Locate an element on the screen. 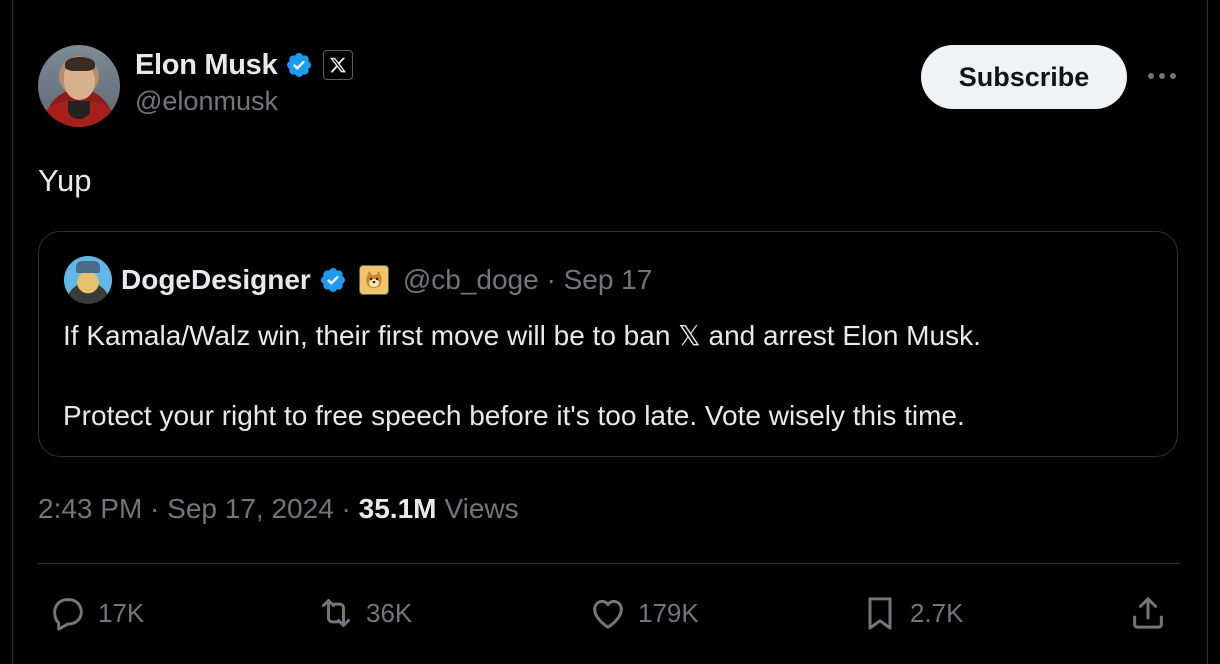 This screenshot has height=664, width=1220. subscribe-button: Subscribe is located at coordinates (1024, 77).